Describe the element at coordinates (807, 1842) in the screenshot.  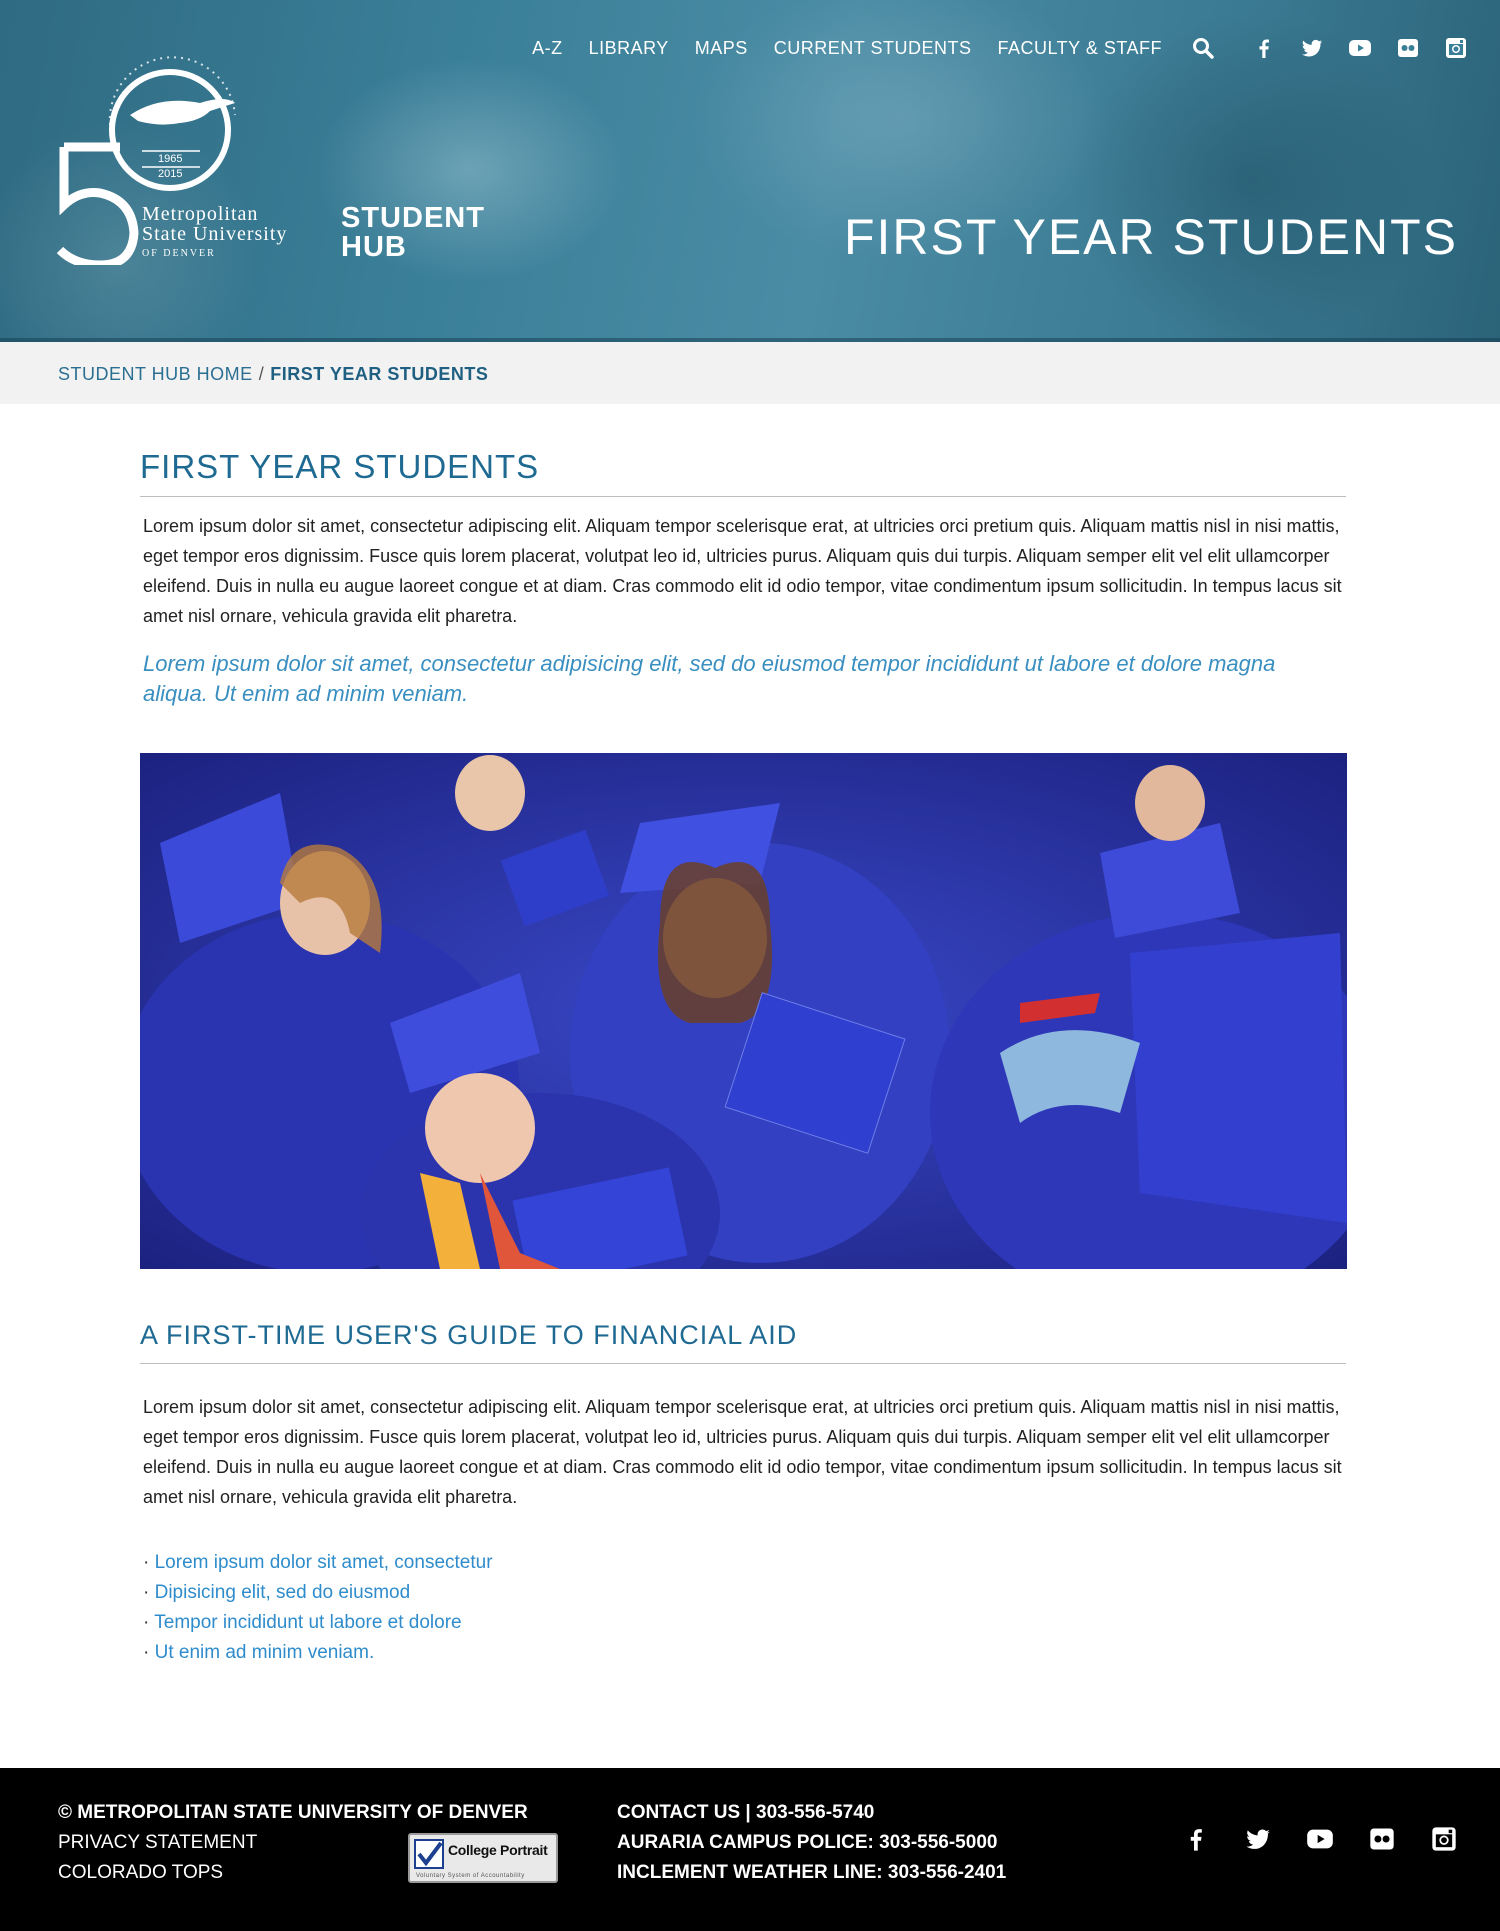
I see `campus-police-phone: AURARIA CAMPUS POLICE: 303-556-5000` at that location.